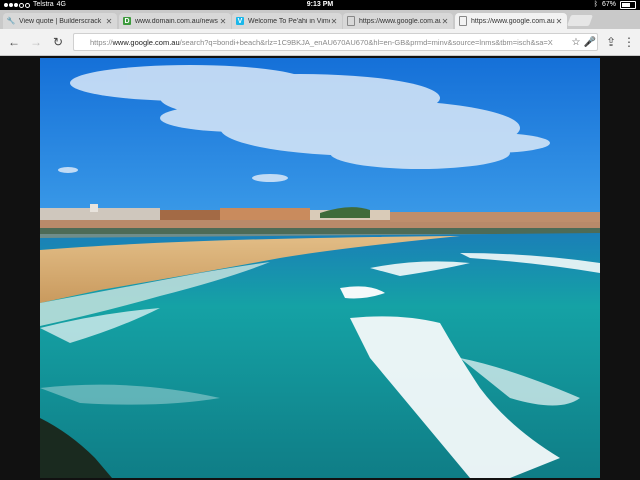 Image resolution: width=640 pixels, height=480 pixels. Describe the element at coordinates (611, 42) in the screenshot. I see `share-icon: ⇪` at that location.